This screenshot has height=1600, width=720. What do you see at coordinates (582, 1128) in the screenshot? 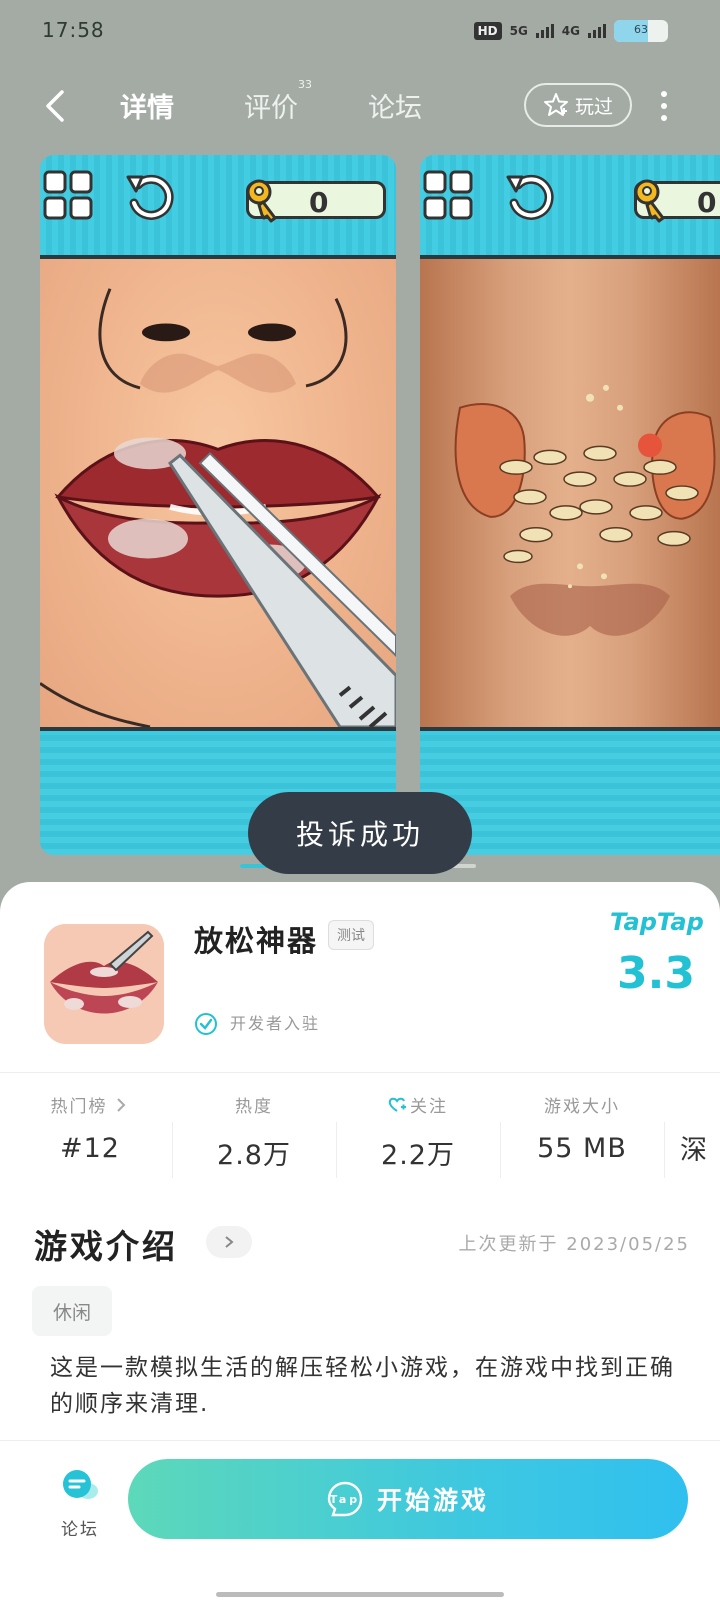
I see `stat-size: 游戏大小 55 MB` at bounding box center [582, 1128].